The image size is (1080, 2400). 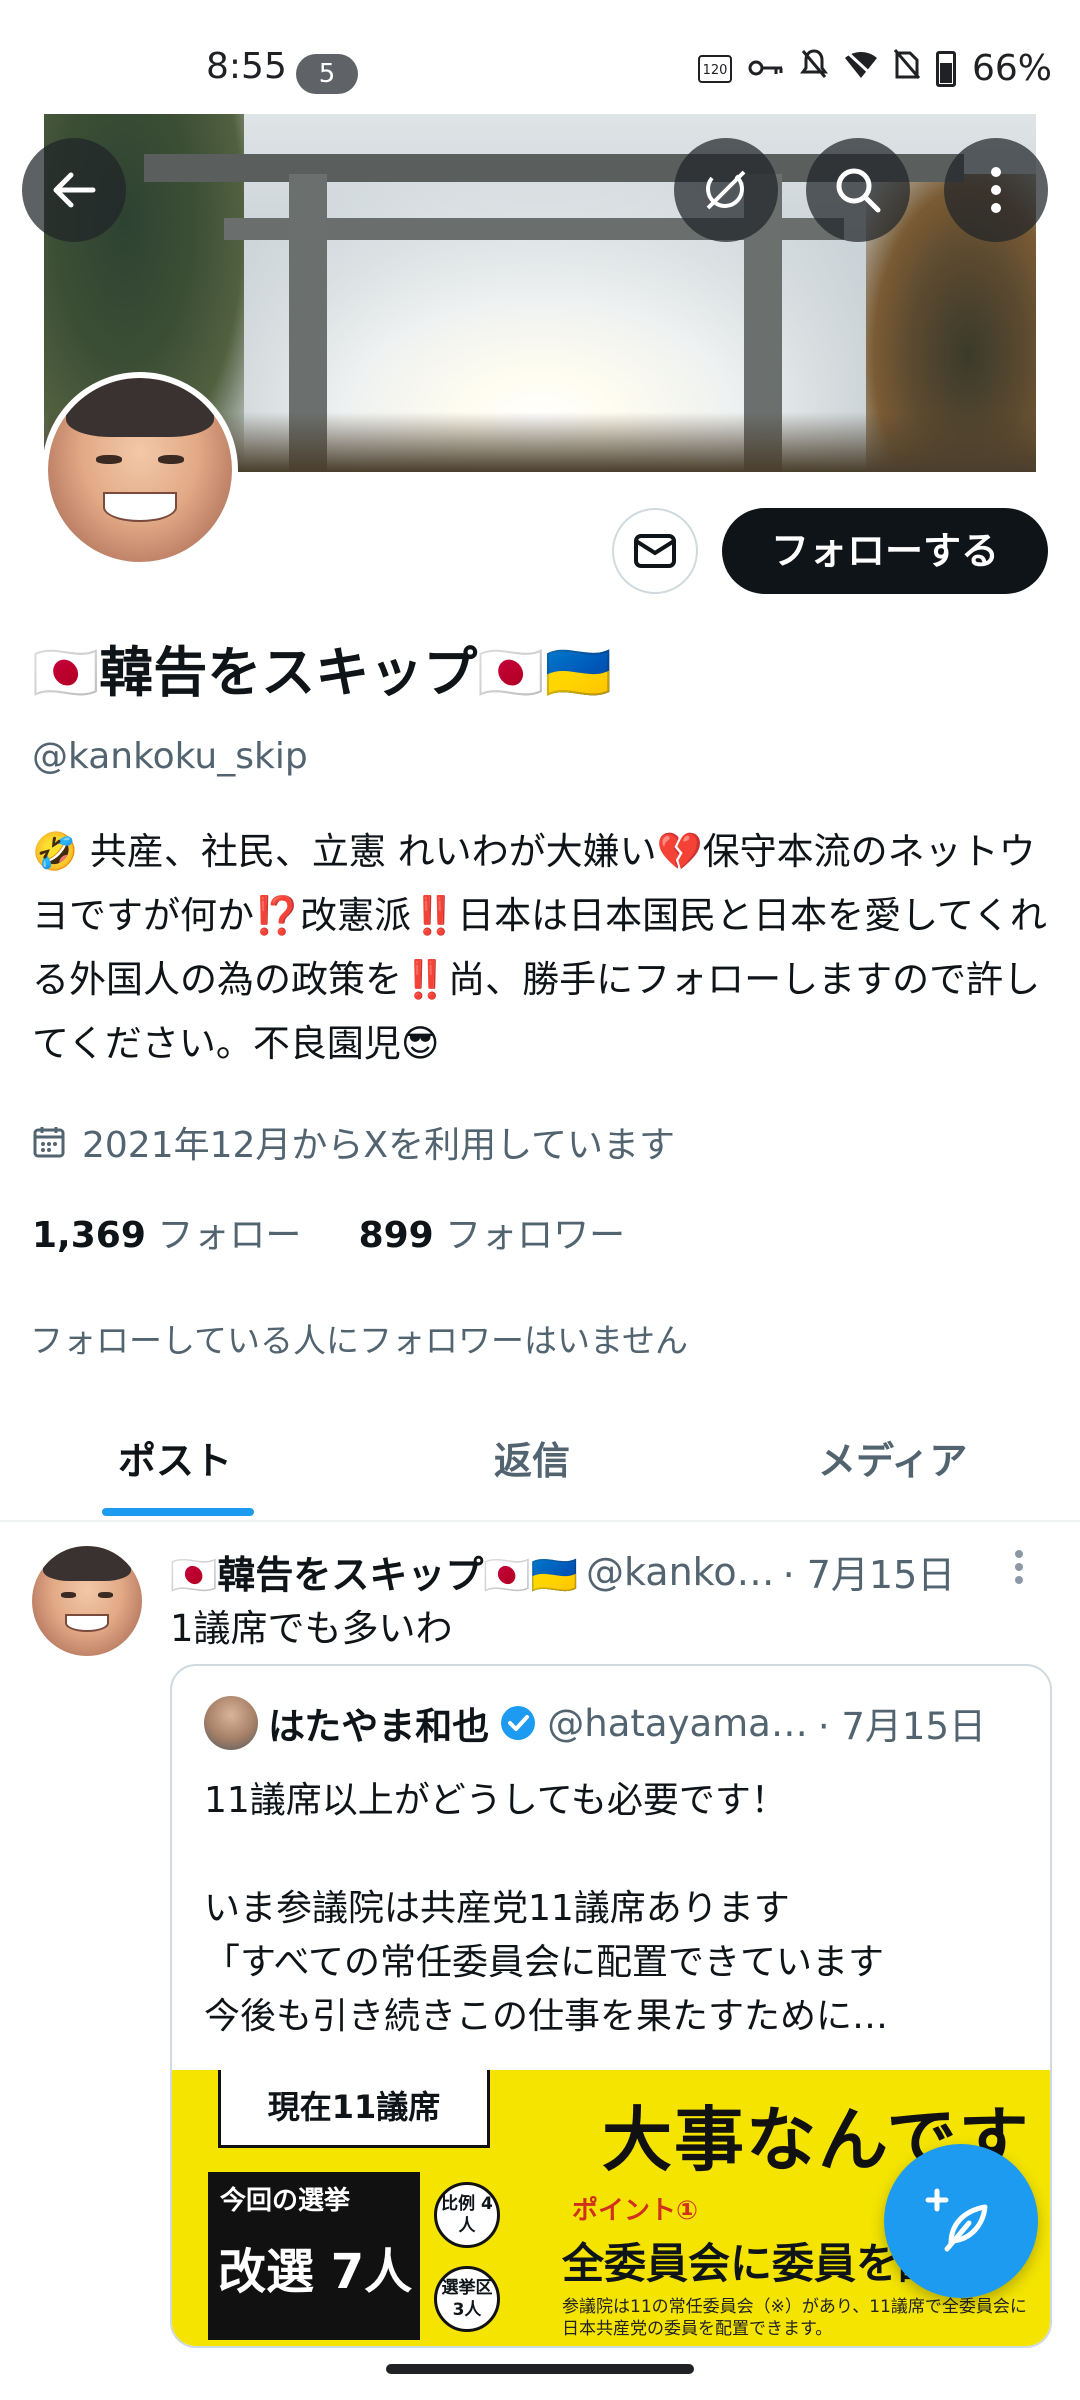 I want to click on quote-line: 「すべての常任委員会に配置できています, so click(x=544, y=1962).